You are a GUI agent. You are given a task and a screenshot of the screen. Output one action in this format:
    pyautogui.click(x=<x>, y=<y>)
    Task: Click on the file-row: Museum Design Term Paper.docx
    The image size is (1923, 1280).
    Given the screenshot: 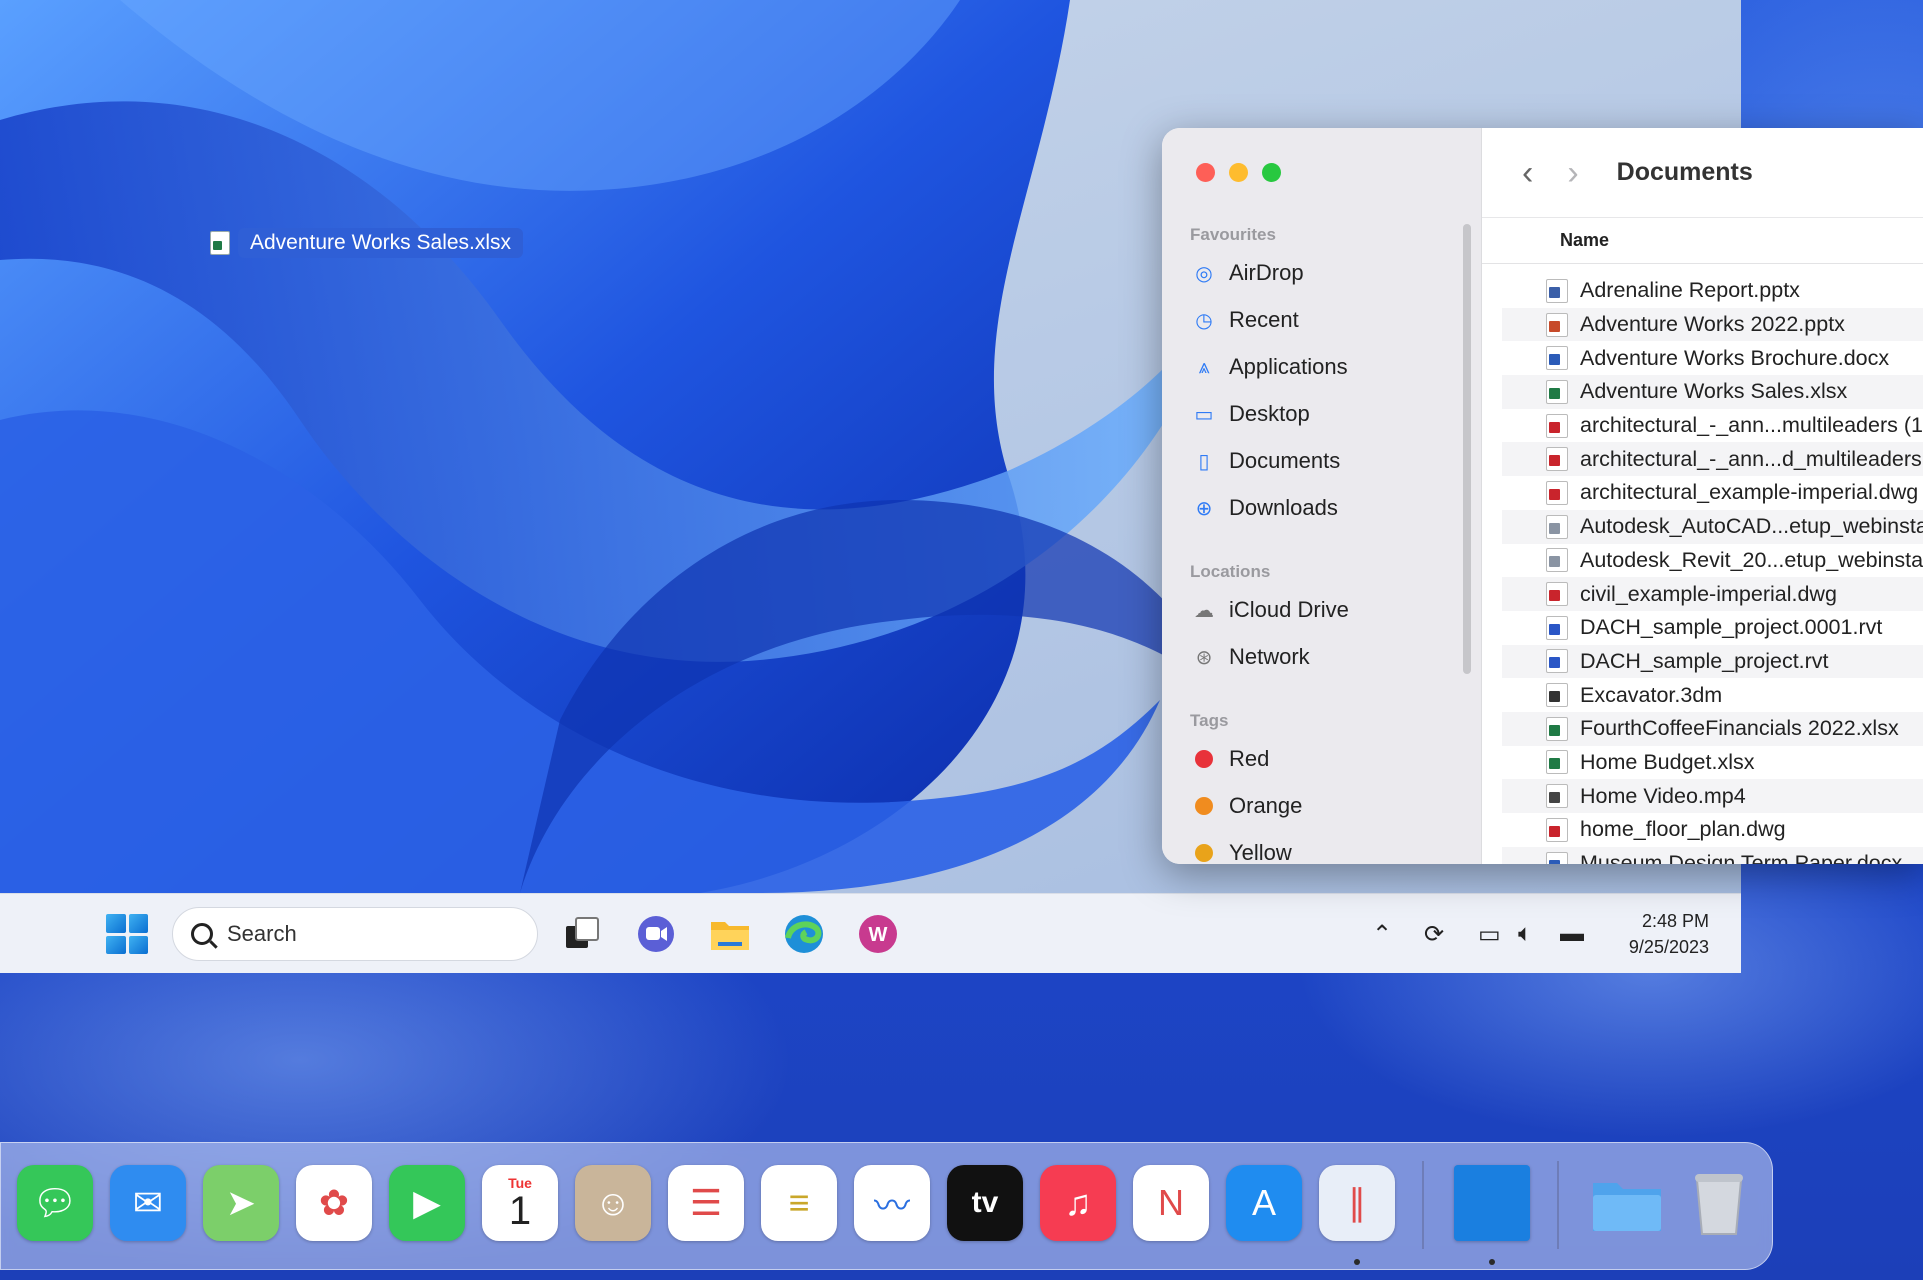 What is the action you would take?
    pyautogui.click(x=1712, y=855)
    